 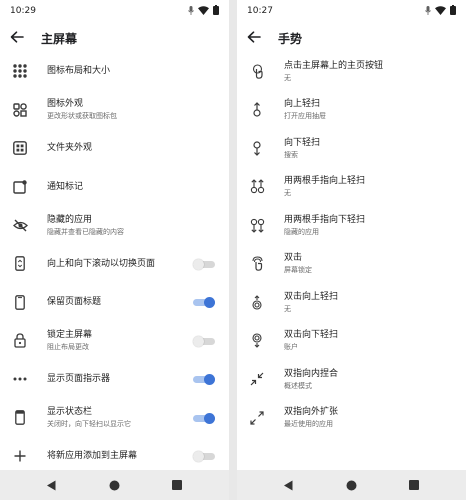 What do you see at coordinates (311, 335) in the screenshot?
I see `gesture-label: 双击向下轻扫` at bounding box center [311, 335].